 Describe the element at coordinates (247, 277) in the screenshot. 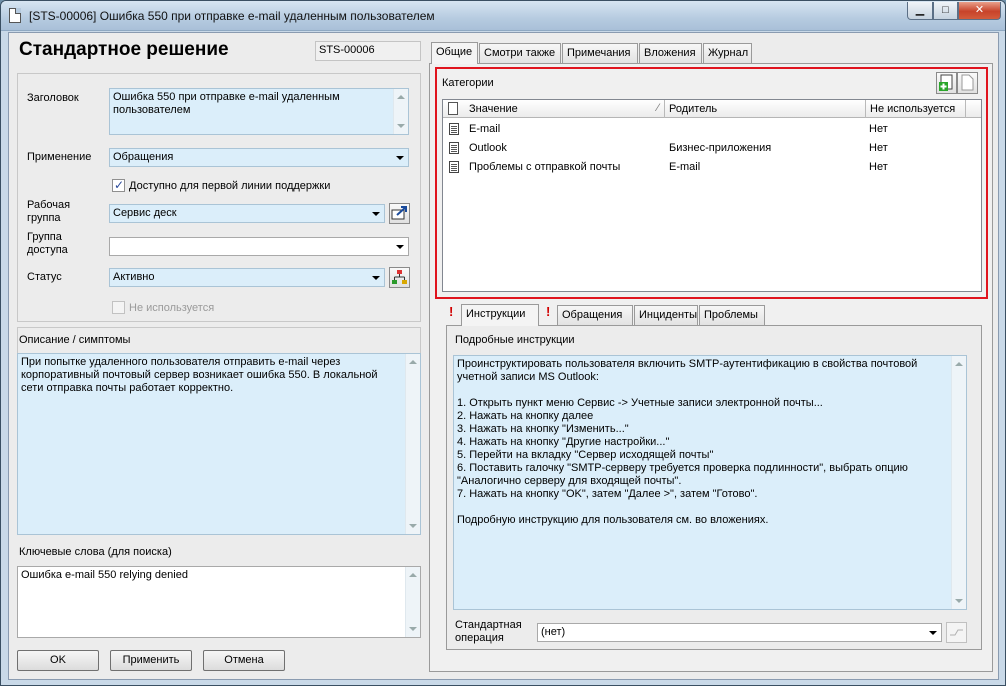

I see `status-combo: Активно` at that location.